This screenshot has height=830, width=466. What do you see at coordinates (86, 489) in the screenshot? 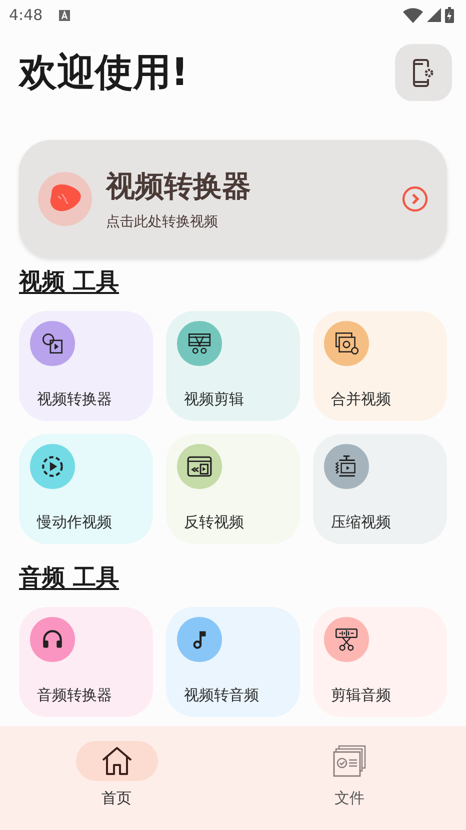
I see `tool-tile: 慢动作视频` at bounding box center [86, 489].